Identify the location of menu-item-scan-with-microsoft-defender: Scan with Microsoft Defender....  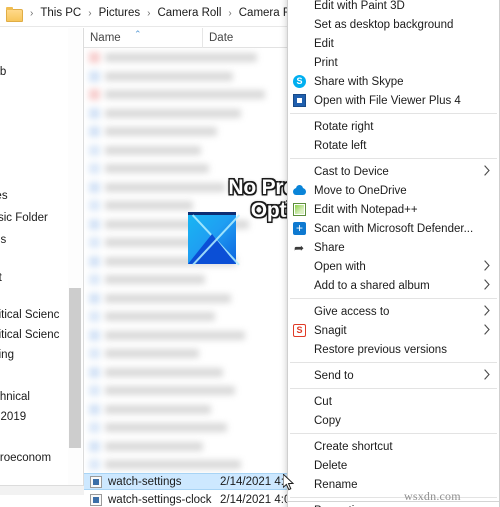
(393, 228).